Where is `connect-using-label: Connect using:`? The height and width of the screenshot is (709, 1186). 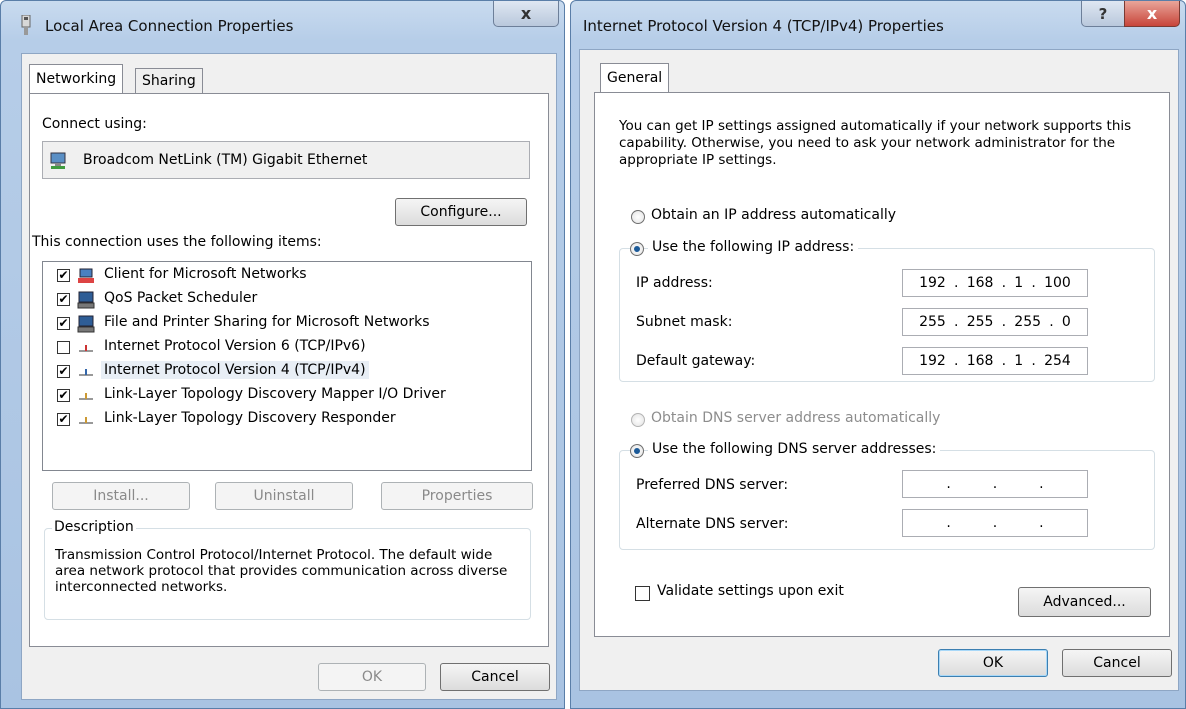
connect-using-label: Connect using: is located at coordinates (94, 124).